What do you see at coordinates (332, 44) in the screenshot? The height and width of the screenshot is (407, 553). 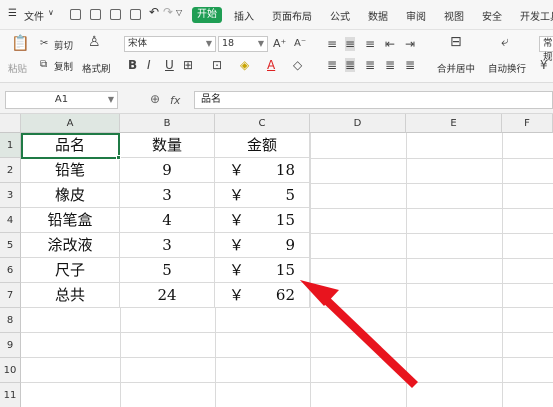 I see `align-top-icon: ≡` at bounding box center [332, 44].